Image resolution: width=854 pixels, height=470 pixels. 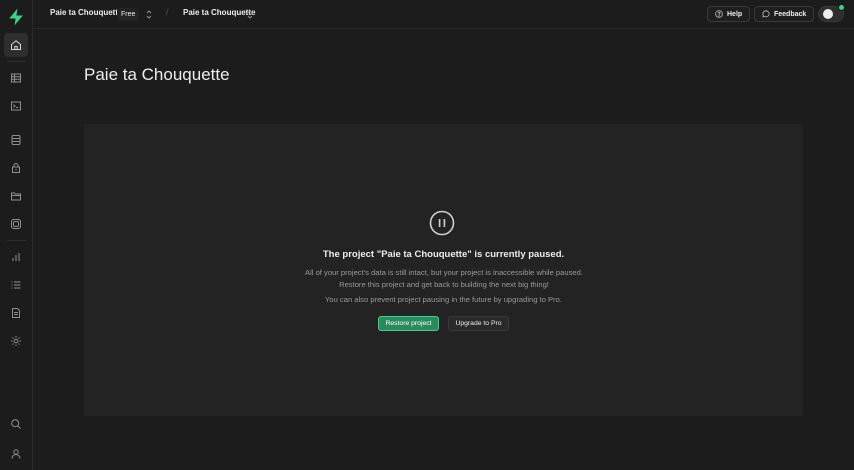 I want to click on gear-icon, so click(x=16, y=341).